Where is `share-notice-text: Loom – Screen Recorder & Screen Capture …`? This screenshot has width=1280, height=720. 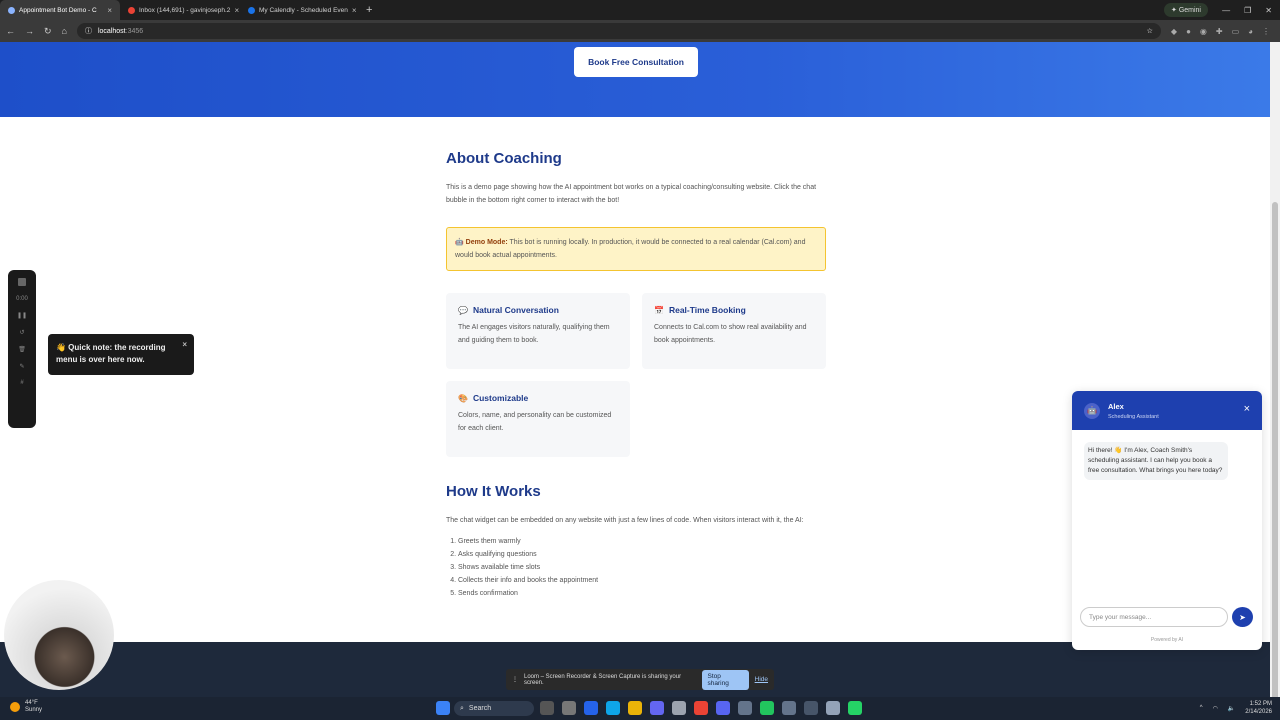 share-notice-text: Loom – Screen Recorder & Screen Capture … is located at coordinates (603, 679).